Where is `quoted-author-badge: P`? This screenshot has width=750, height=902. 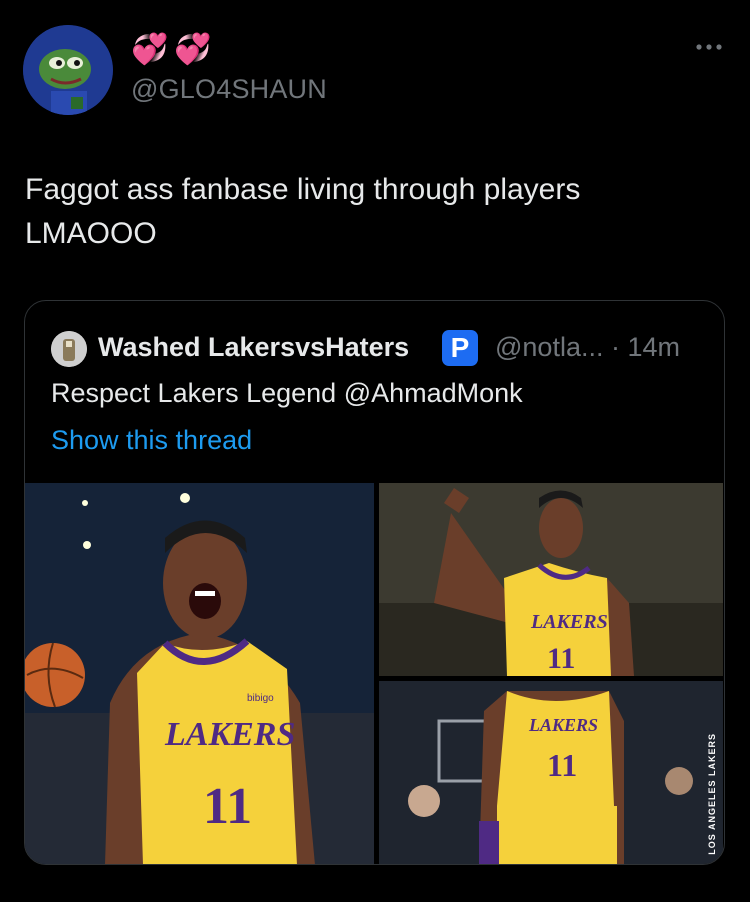 quoted-author-badge: P is located at coordinates (460, 348).